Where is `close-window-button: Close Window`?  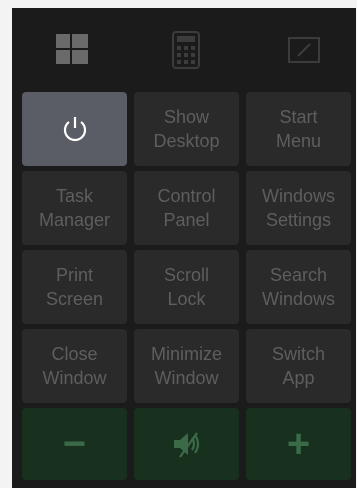
close-window-button: Close Window is located at coordinates (74, 366).